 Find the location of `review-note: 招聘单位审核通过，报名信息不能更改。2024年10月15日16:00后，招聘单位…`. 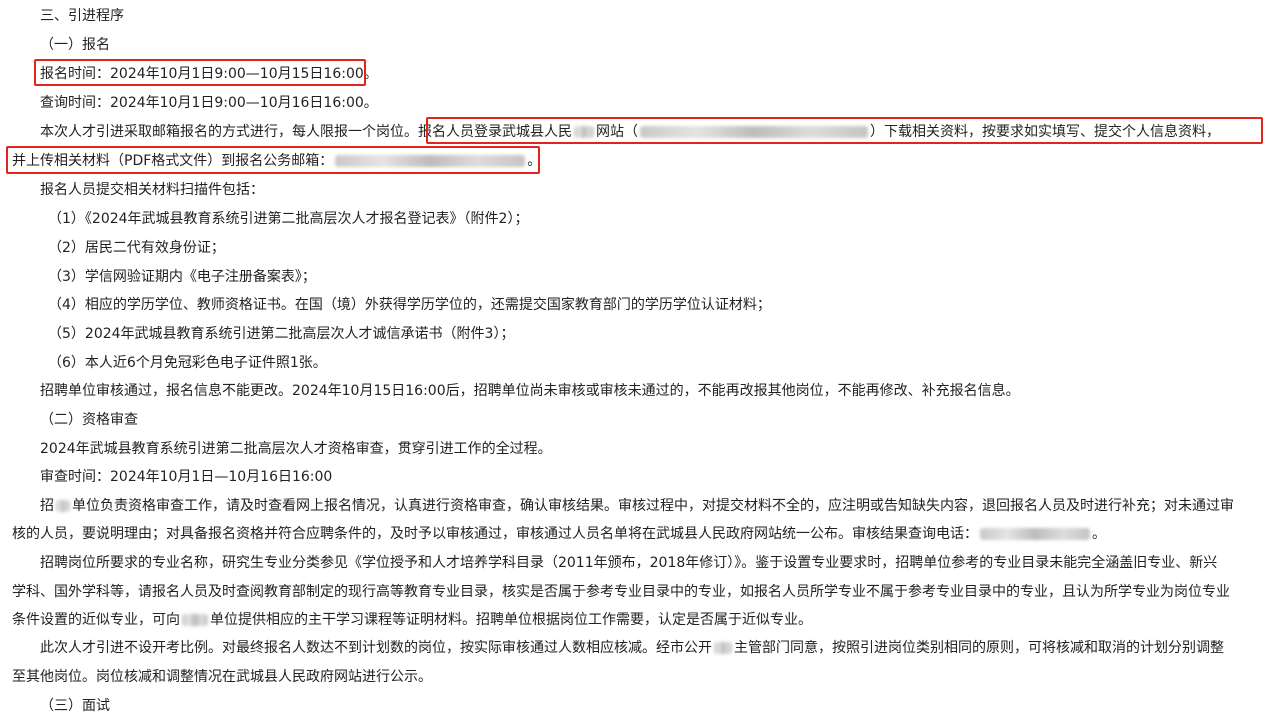

review-note: 招聘单位审核通过，报名信息不能更改。2024年10月15日16:00后，招聘单位… is located at coordinates (530, 391).